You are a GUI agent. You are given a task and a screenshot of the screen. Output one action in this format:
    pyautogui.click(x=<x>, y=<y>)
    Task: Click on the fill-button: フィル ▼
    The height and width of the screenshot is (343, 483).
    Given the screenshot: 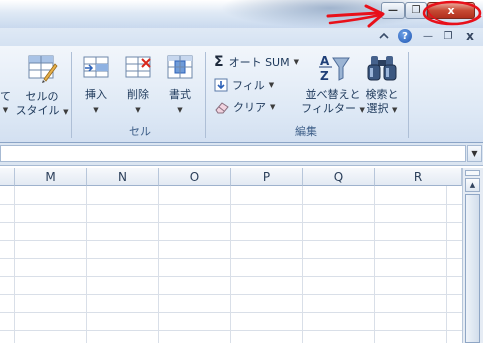 What is the action you would take?
    pyautogui.click(x=244, y=85)
    